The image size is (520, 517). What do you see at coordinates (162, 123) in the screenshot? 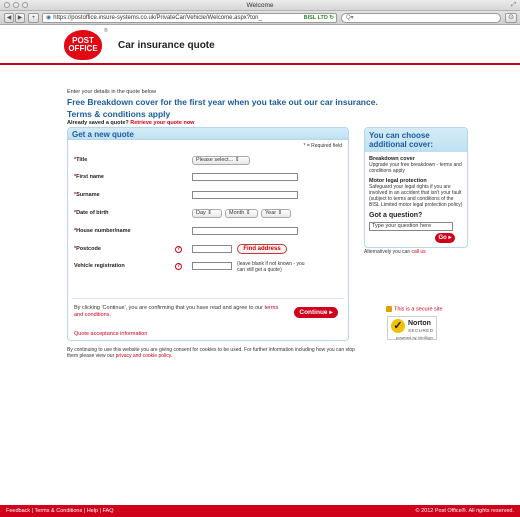
I see `retrieve-quote-link: Retrieve your quote now` at bounding box center [162, 123].